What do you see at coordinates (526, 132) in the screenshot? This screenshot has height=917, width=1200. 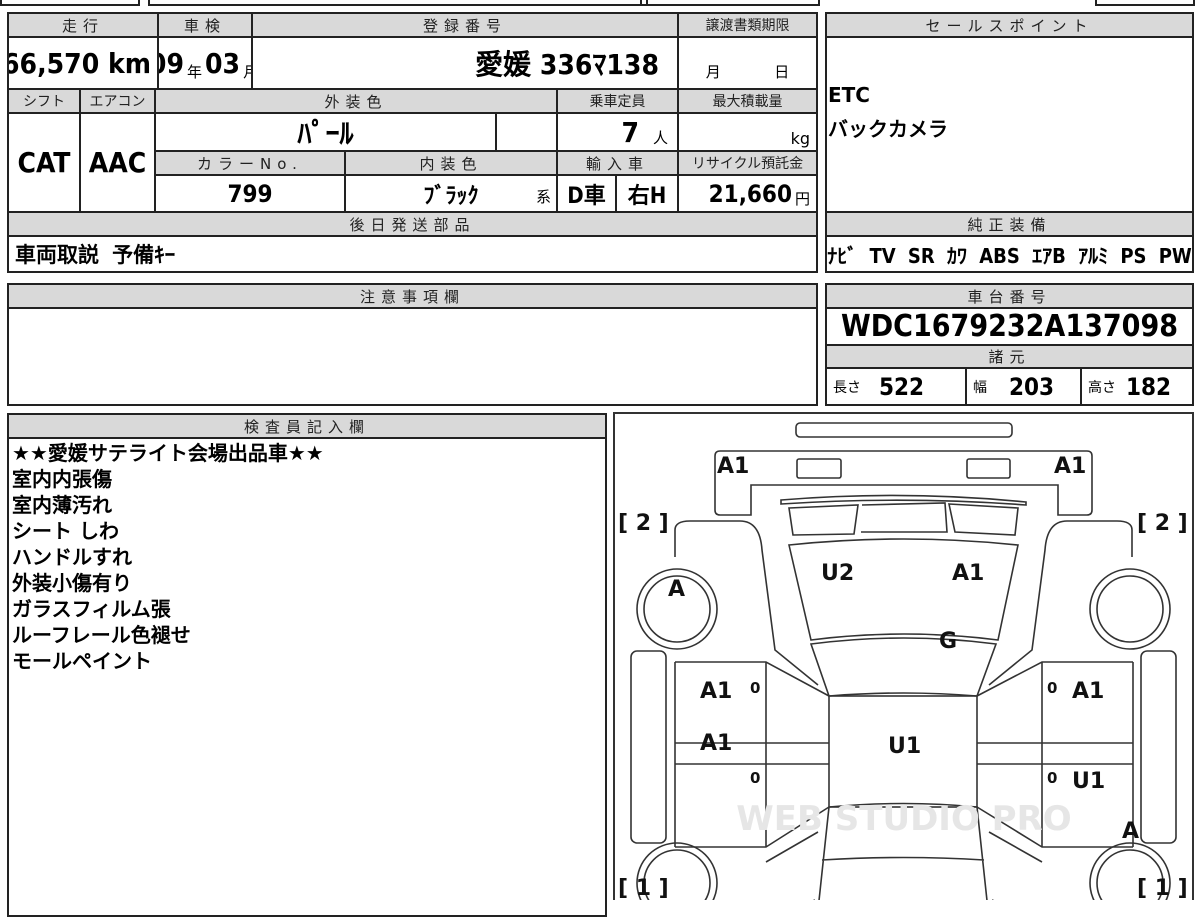 I see `exterior-color-extra` at bounding box center [526, 132].